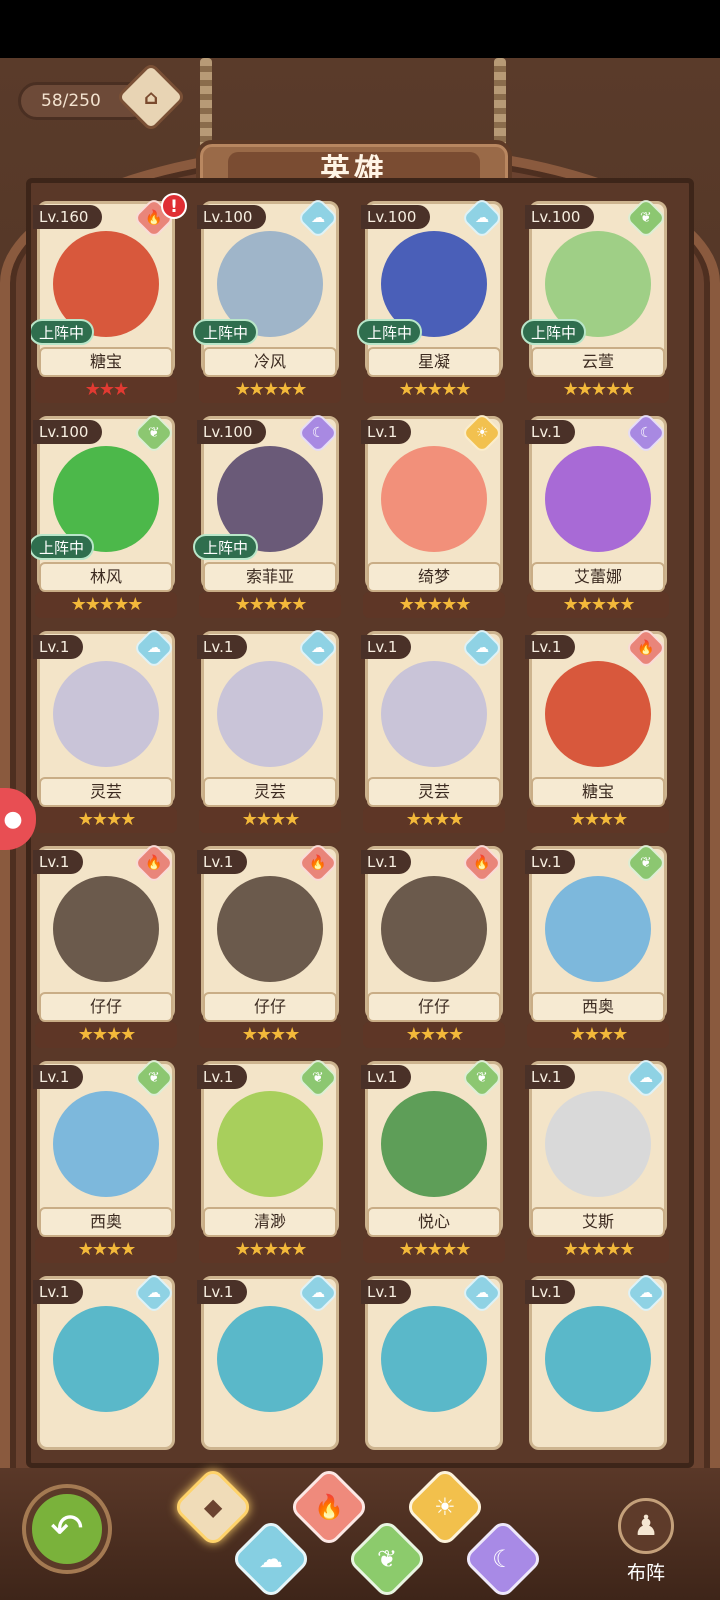 The height and width of the screenshot is (1600, 720). I want to click on hero-card: Lv.1 ❦ 悦心 ★★★★★, so click(434, 1159).